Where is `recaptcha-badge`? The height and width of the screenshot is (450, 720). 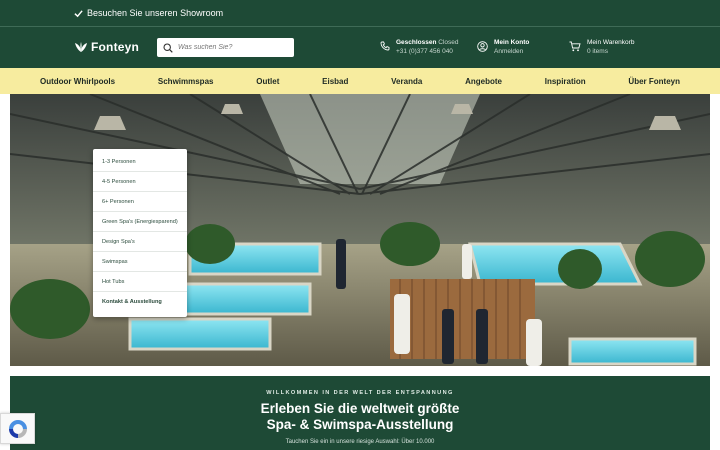 recaptcha-badge is located at coordinates (17, 428).